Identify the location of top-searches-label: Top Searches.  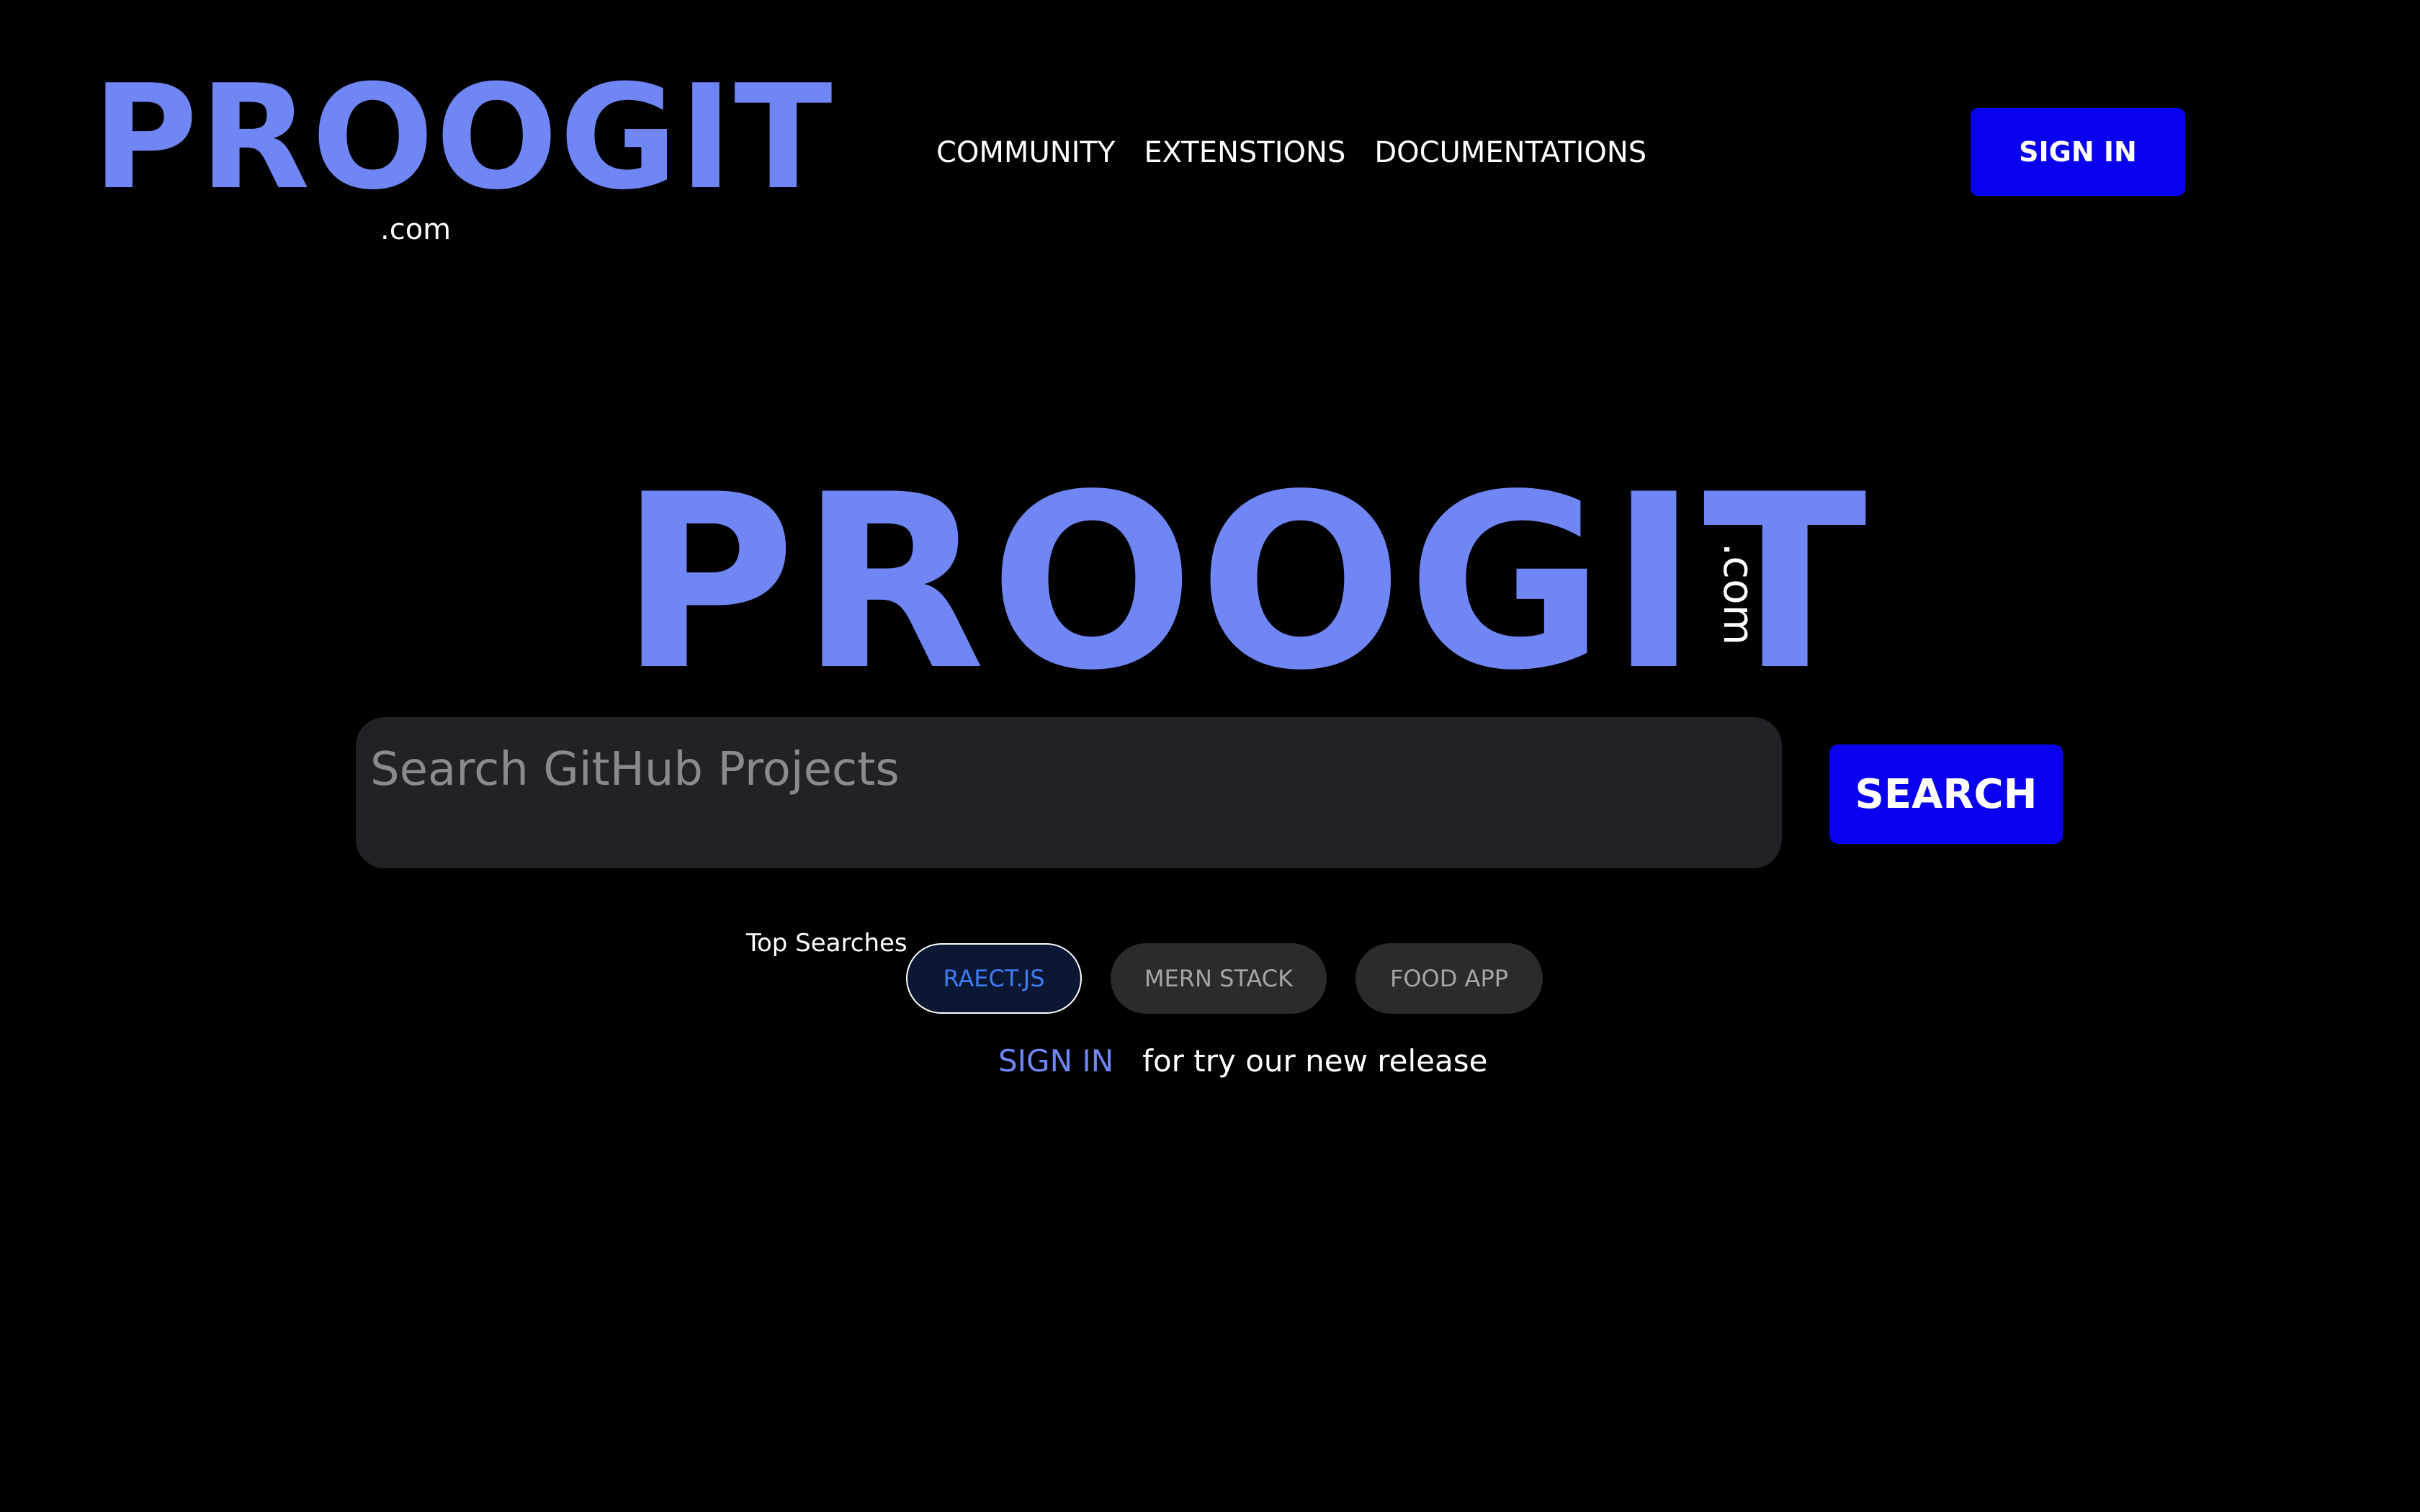
(827, 943).